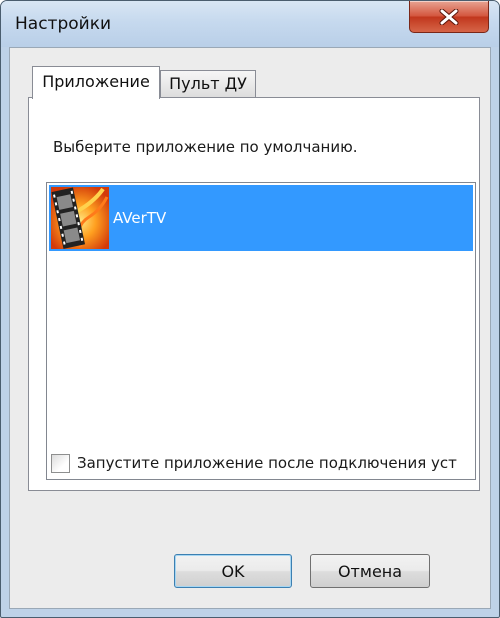 This screenshot has height=618, width=500. Describe the element at coordinates (233, 571) in the screenshot. I see `ok-button: OK` at that location.